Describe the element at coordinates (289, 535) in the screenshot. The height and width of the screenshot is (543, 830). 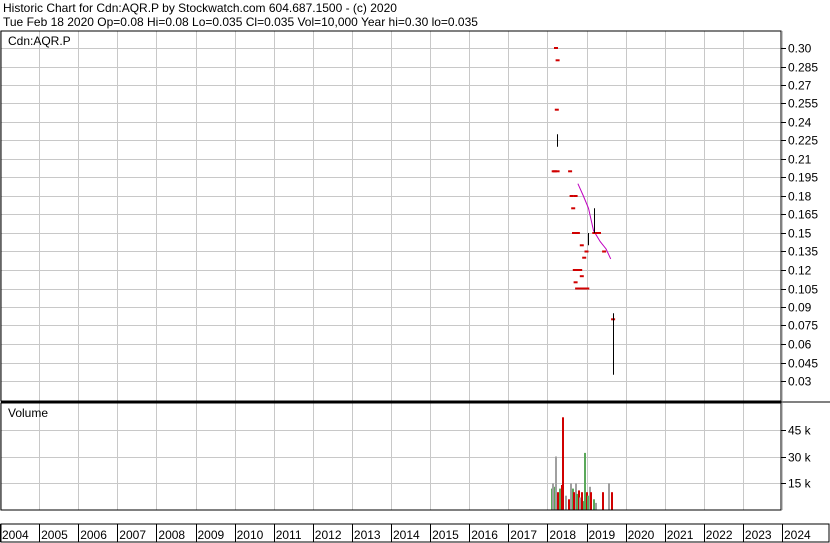
I see `year-tick-label: 2011` at that location.